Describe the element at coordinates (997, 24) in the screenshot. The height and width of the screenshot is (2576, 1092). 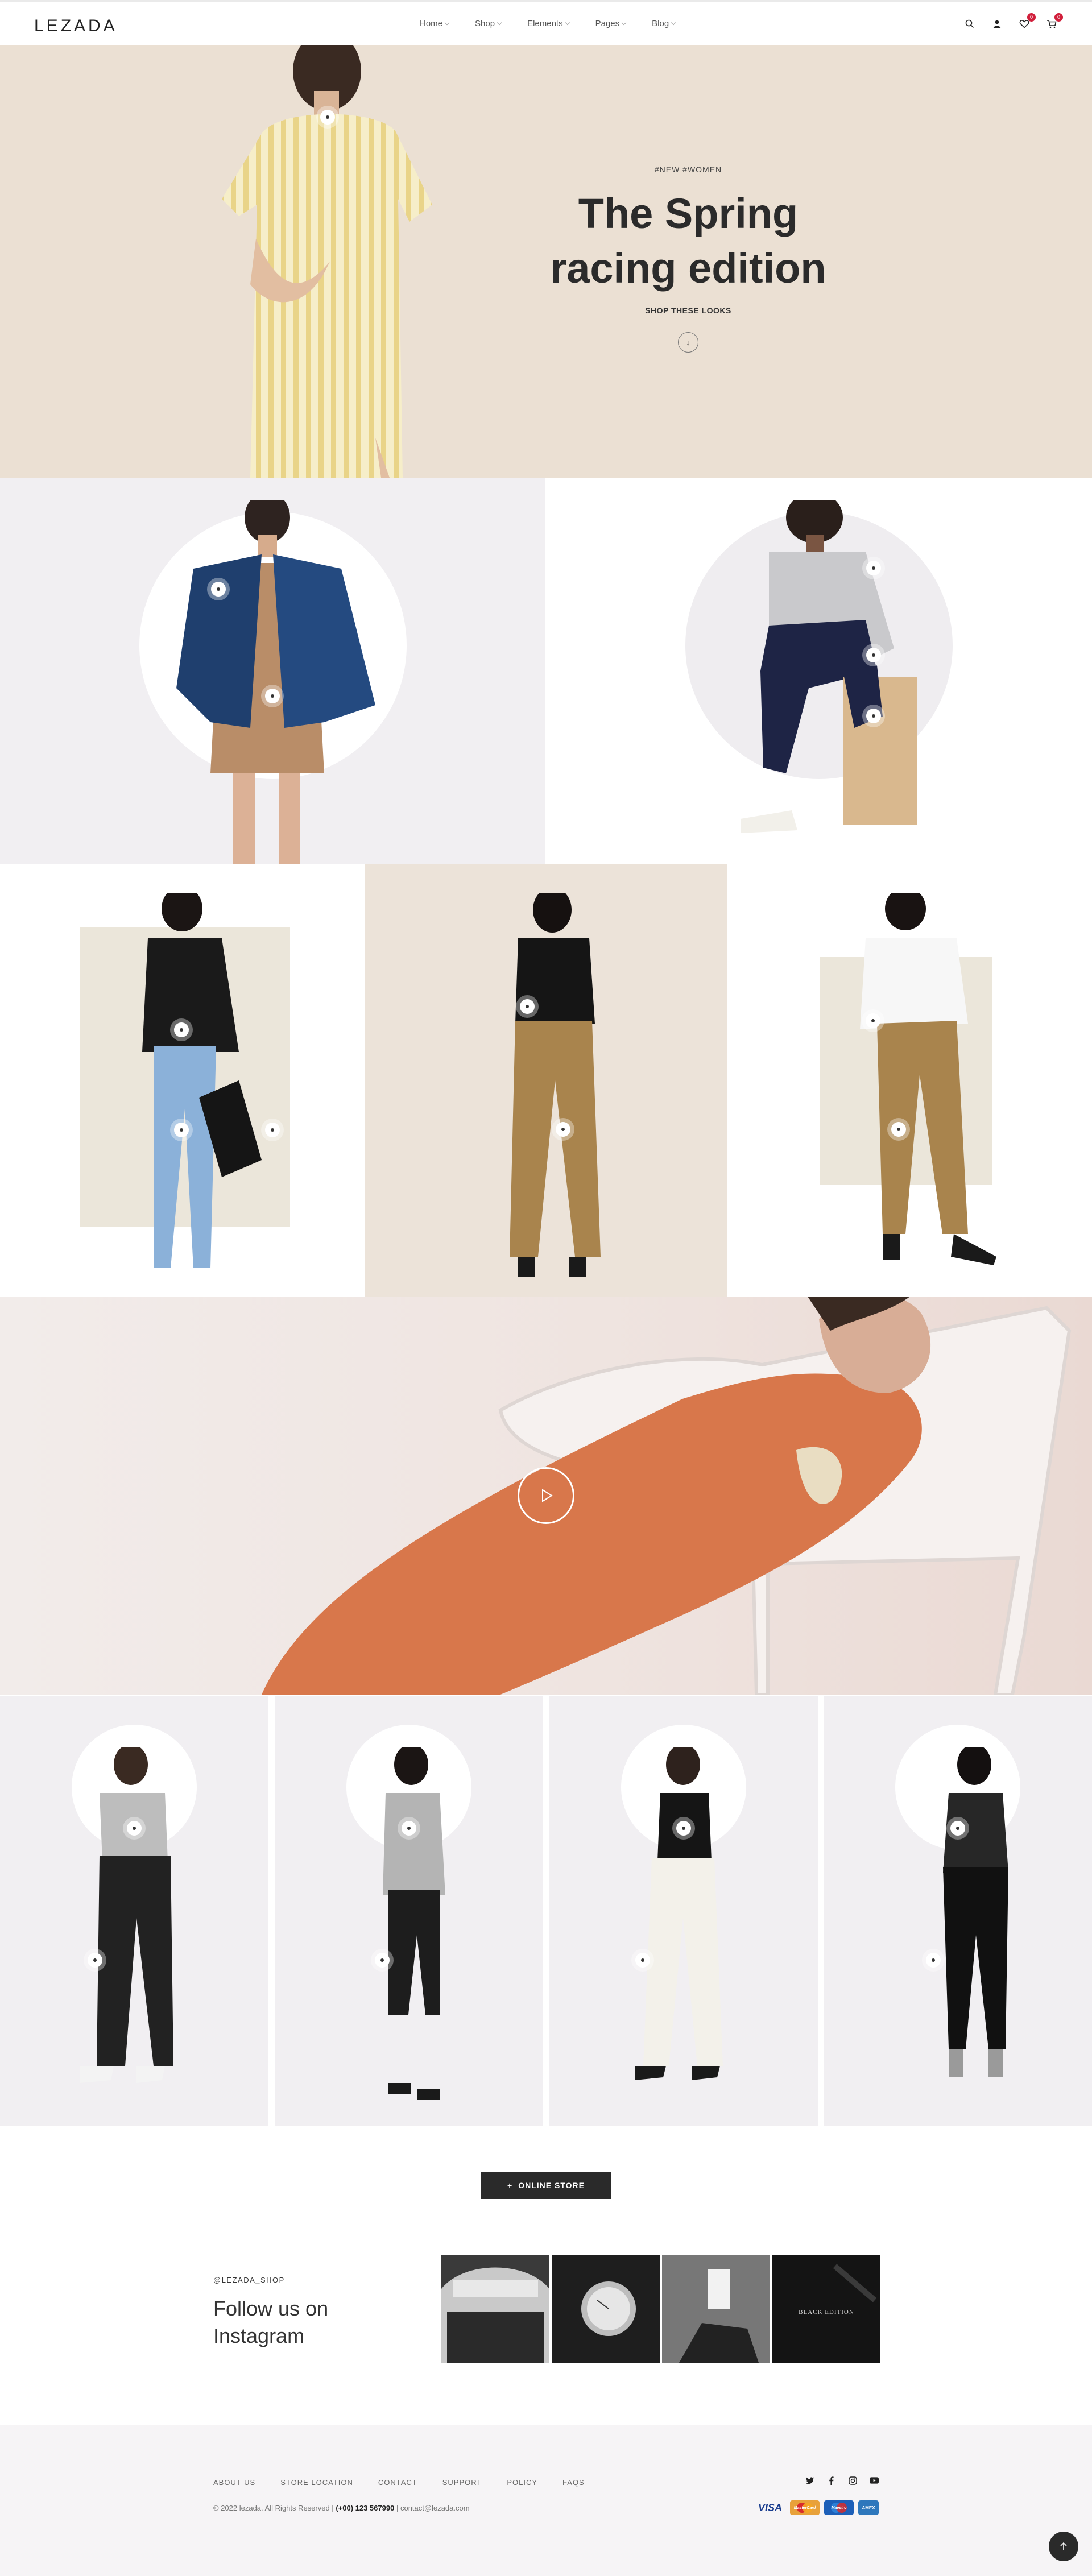
I see `user-icon` at that location.